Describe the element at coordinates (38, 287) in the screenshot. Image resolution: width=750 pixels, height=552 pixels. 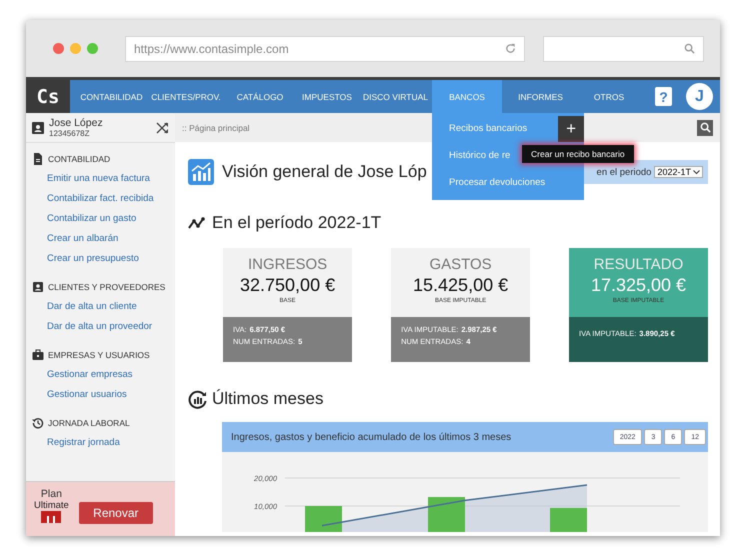
I see `contacts-icon` at that location.